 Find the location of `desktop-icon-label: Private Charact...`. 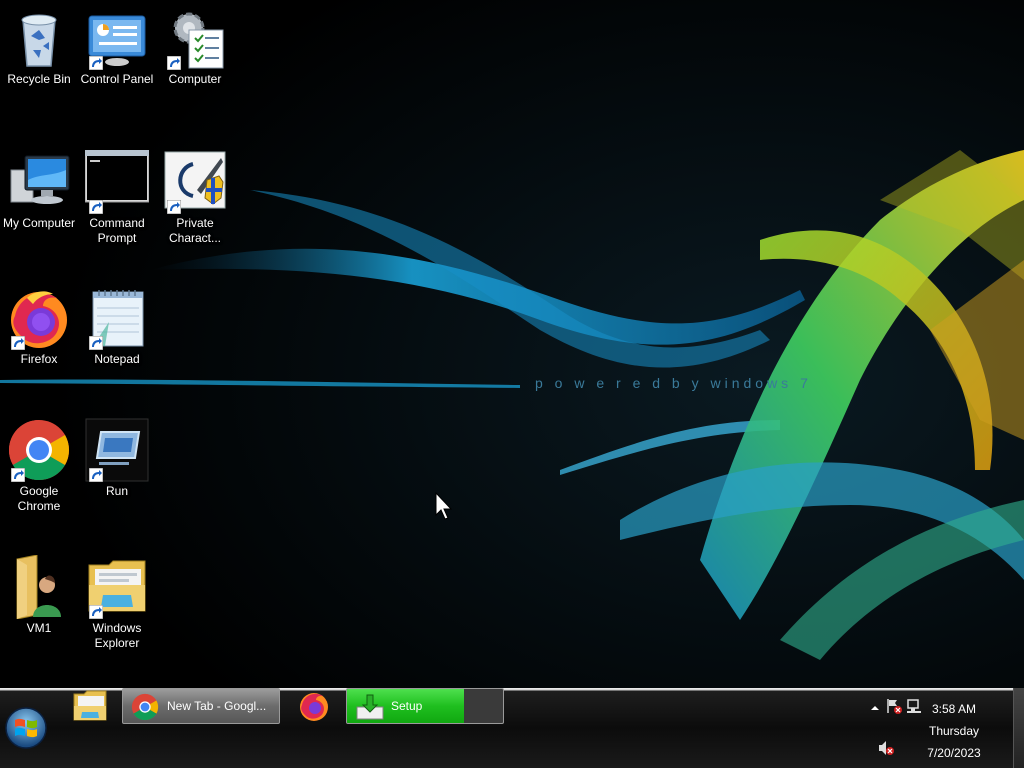

desktop-icon-label: Private Charact... is located at coordinates (195, 230).